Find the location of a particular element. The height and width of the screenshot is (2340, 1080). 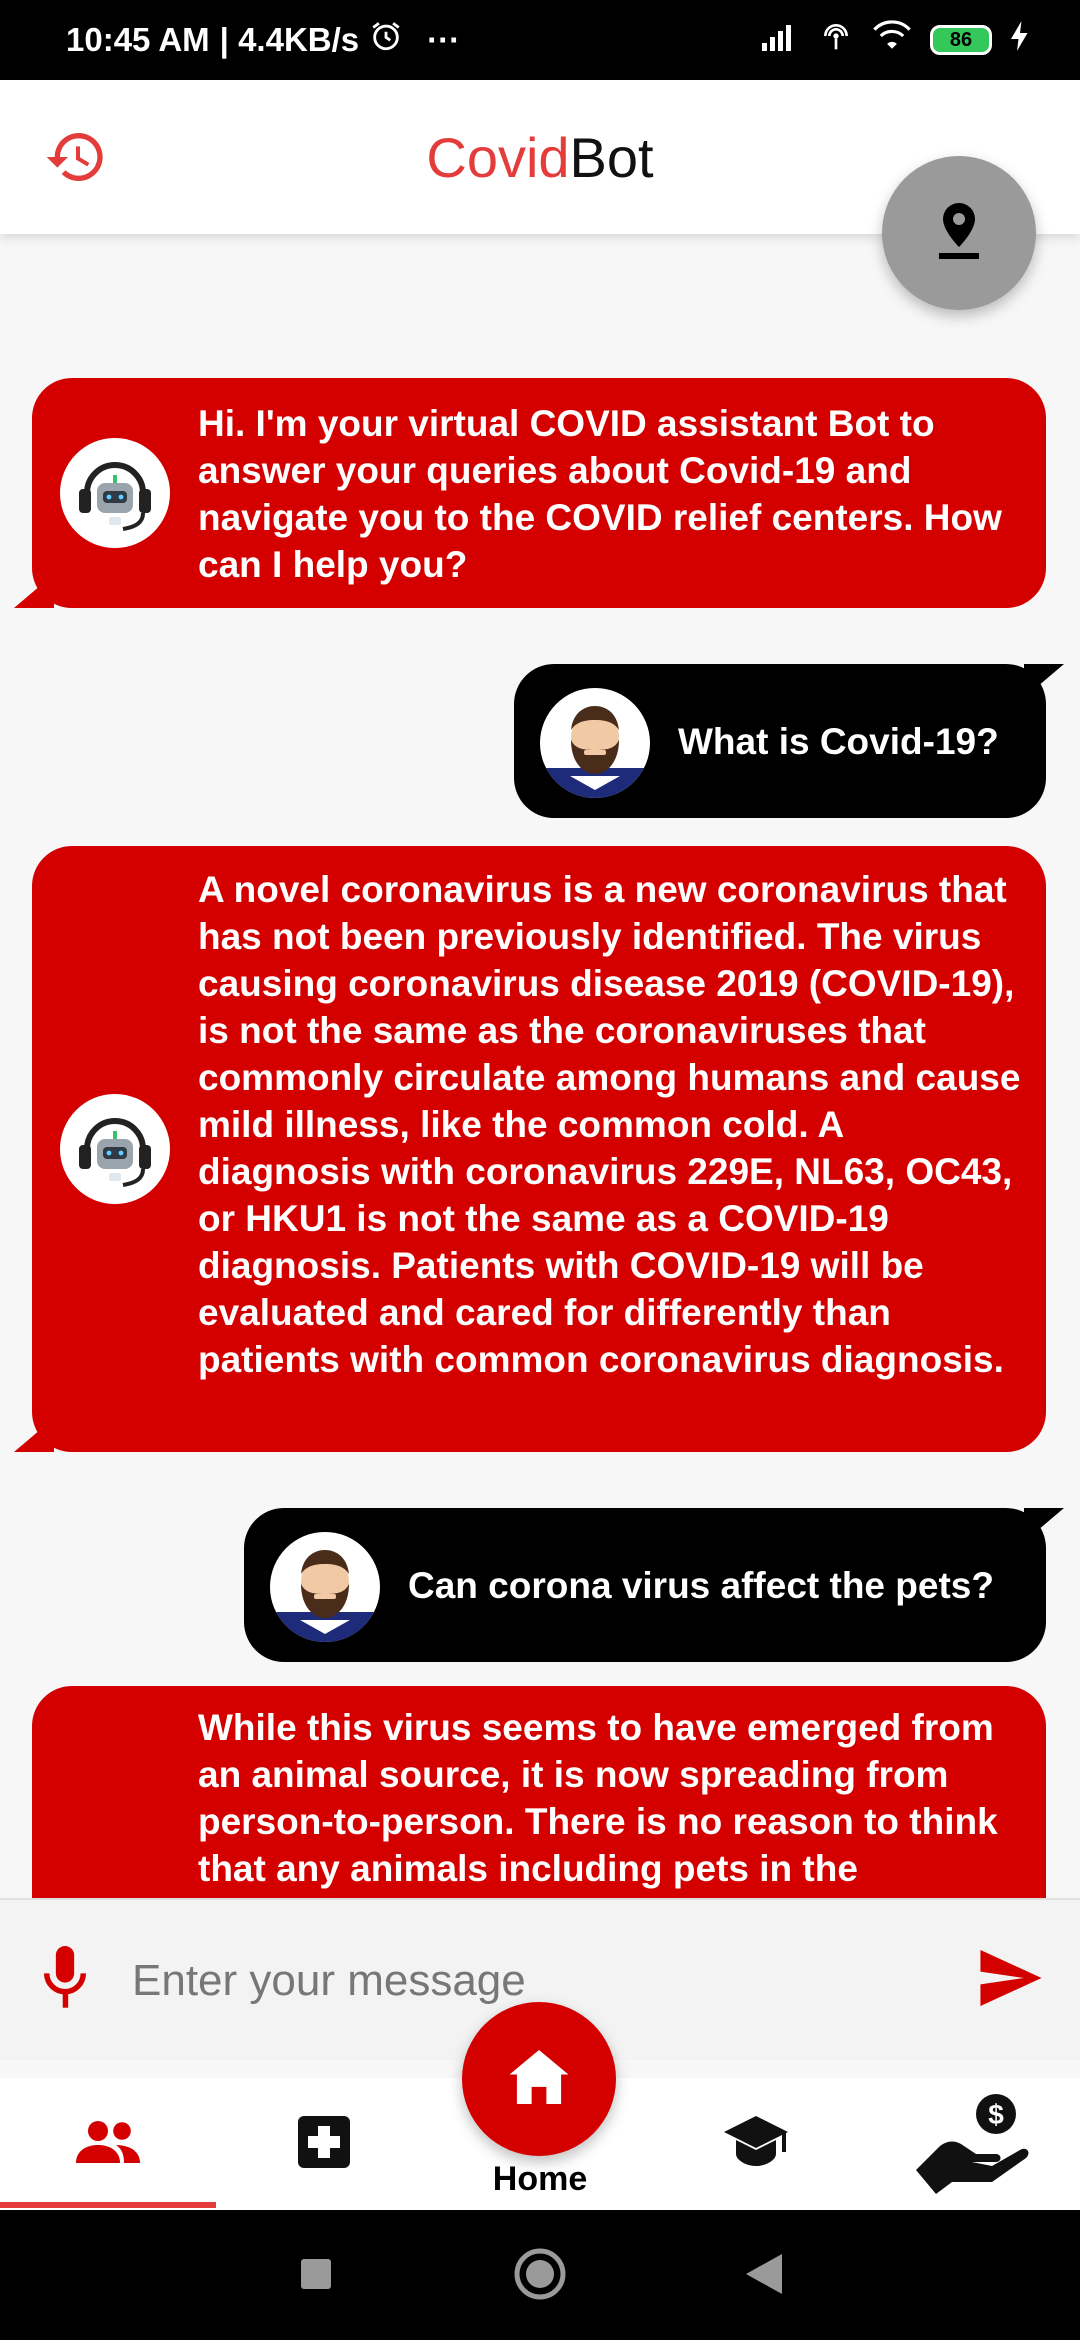

battery-icon: 86 is located at coordinates (961, 40).